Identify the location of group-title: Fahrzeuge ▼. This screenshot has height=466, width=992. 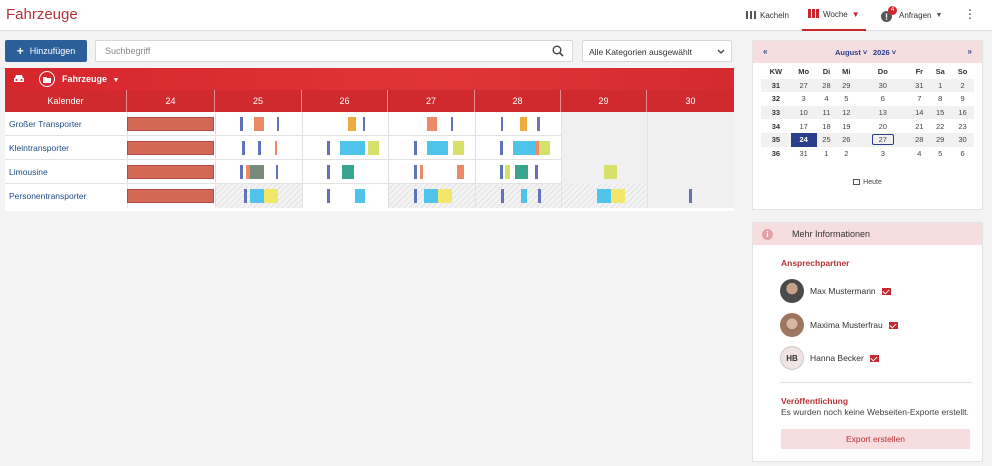
(90, 79).